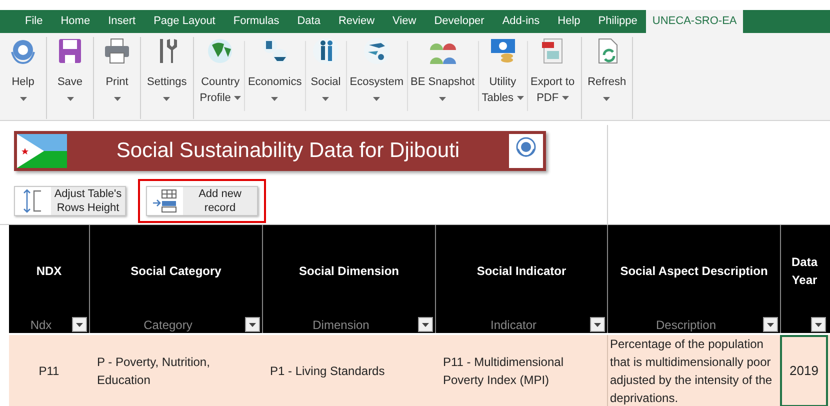 Image resolution: width=830 pixels, height=406 pixels. I want to click on ribbon-tab: Formulas, so click(256, 21).